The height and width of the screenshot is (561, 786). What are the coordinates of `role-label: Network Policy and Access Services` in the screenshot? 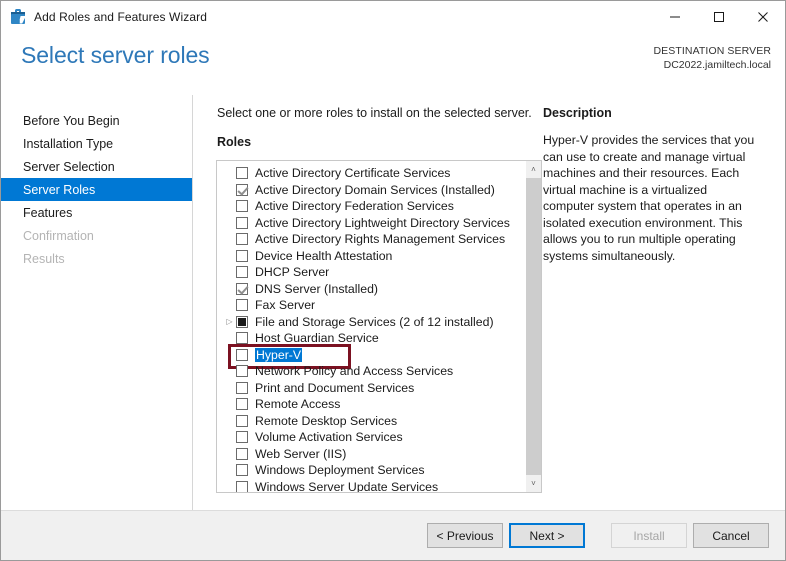 It's located at (354, 371).